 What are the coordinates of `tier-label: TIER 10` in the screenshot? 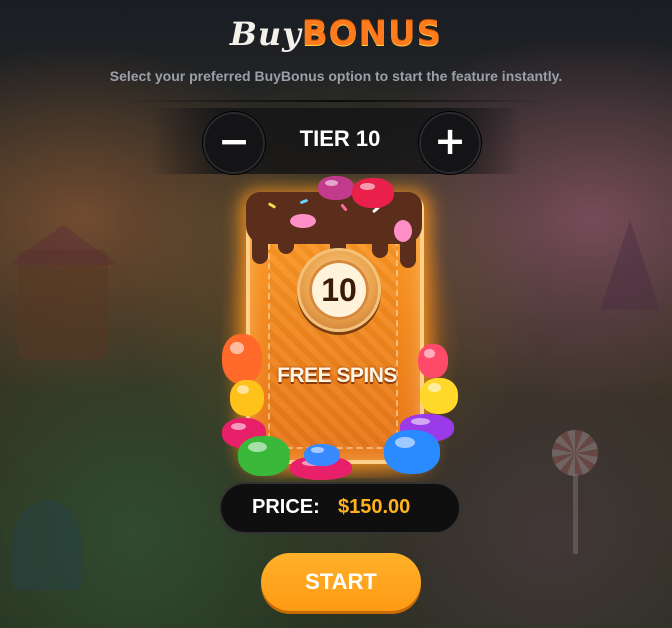 It's located at (340, 138).